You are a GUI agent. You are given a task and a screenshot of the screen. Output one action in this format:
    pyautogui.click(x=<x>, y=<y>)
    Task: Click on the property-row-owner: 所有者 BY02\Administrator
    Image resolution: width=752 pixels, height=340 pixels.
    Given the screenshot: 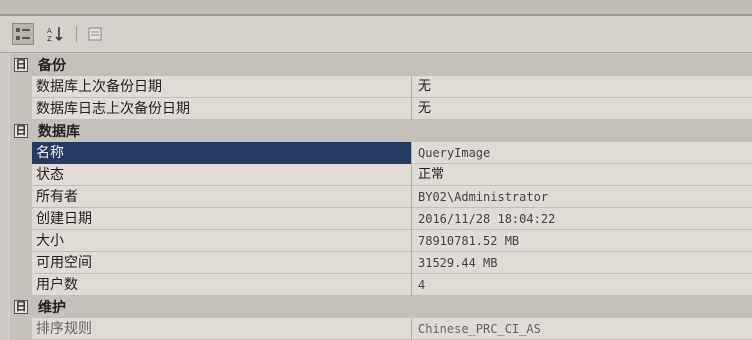 What is the action you would take?
    pyautogui.click(x=381, y=196)
    